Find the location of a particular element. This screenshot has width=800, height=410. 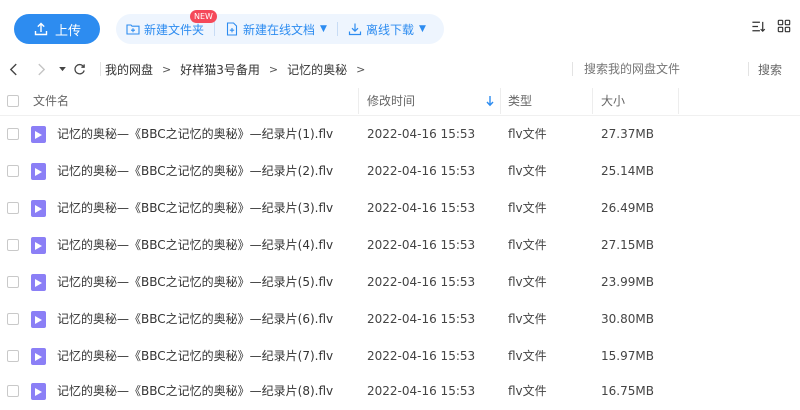

new-badge: NEW is located at coordinates (203, 16).